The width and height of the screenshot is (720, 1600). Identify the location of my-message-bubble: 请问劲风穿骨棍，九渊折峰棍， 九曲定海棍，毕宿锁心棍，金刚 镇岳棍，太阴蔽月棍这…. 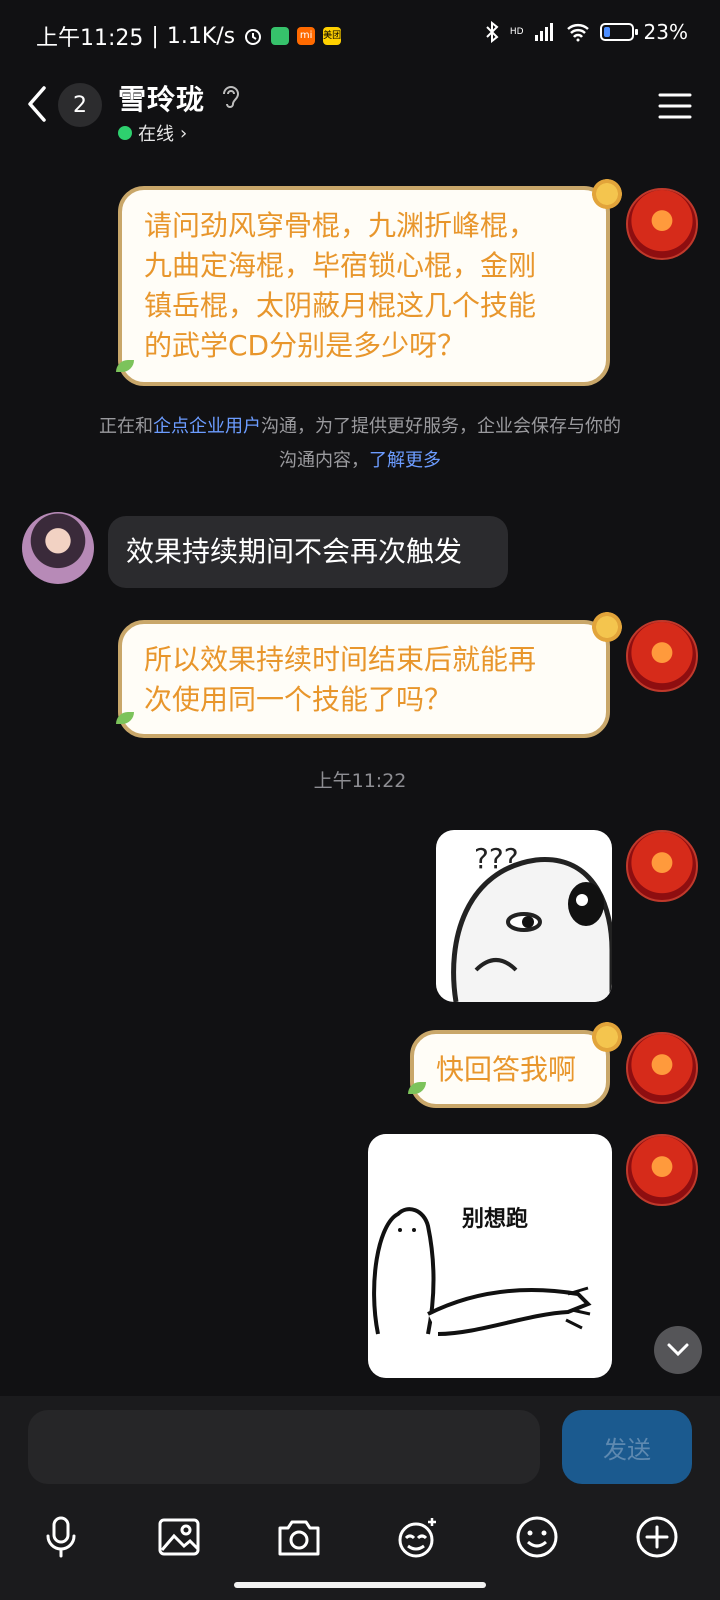
(364, 286).